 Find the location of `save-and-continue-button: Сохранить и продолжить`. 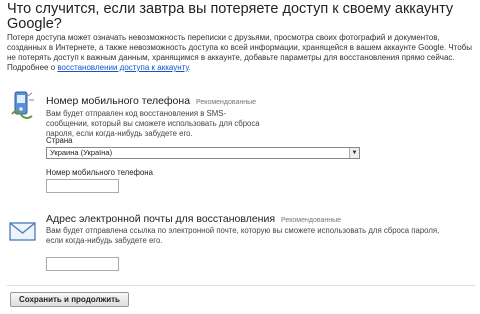

save-and-continue-button: Сохранить и продолжить is located at coordinates (69, 299).